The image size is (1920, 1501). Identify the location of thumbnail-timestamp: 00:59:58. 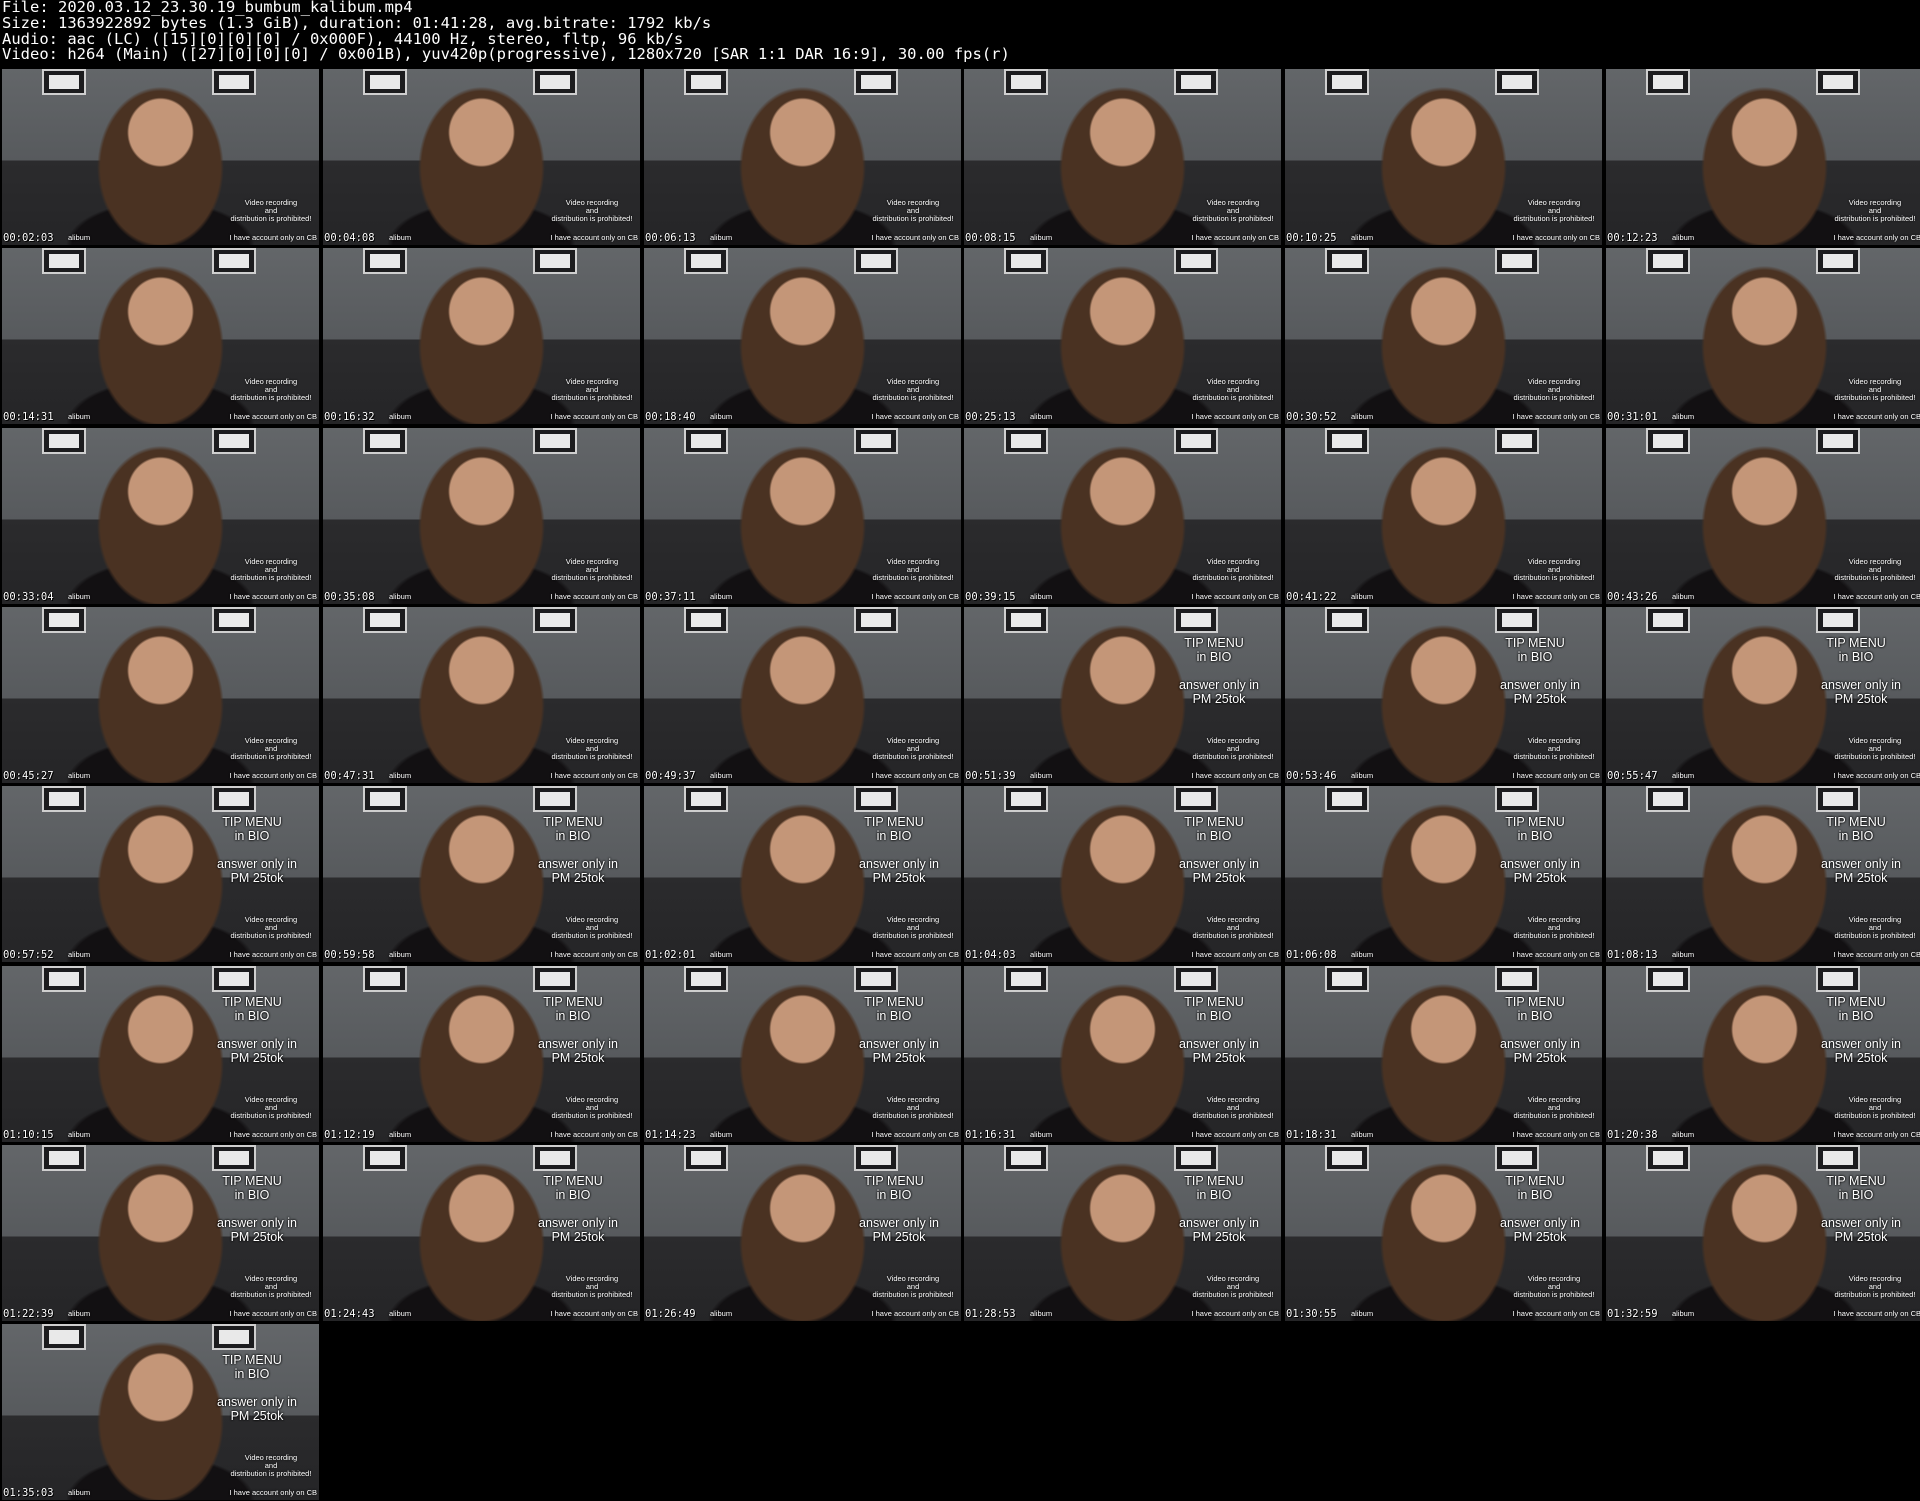
(349, 955).